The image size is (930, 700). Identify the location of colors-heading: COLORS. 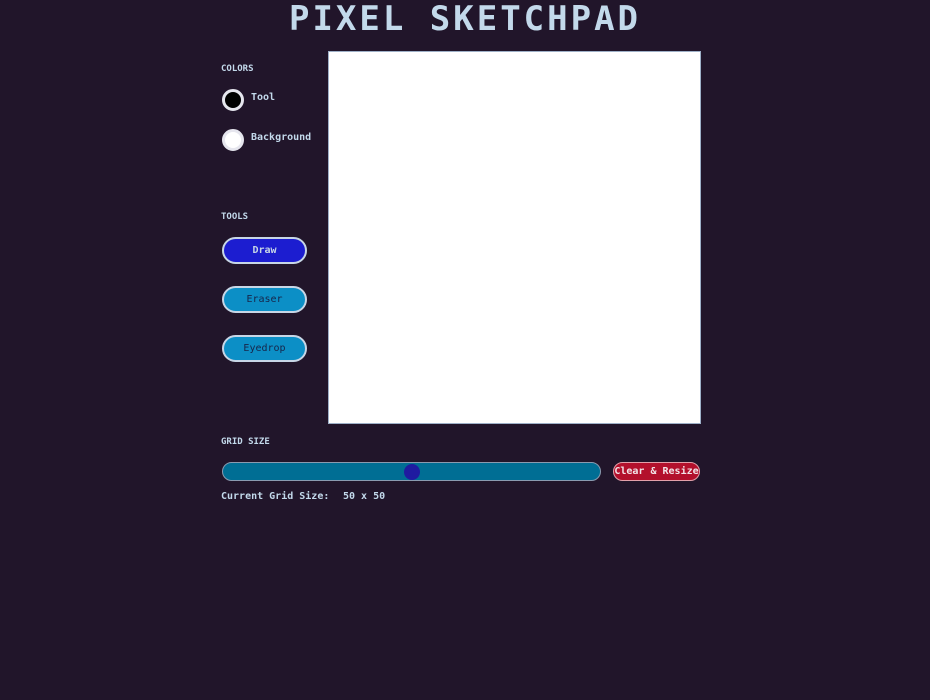
(237, 69).